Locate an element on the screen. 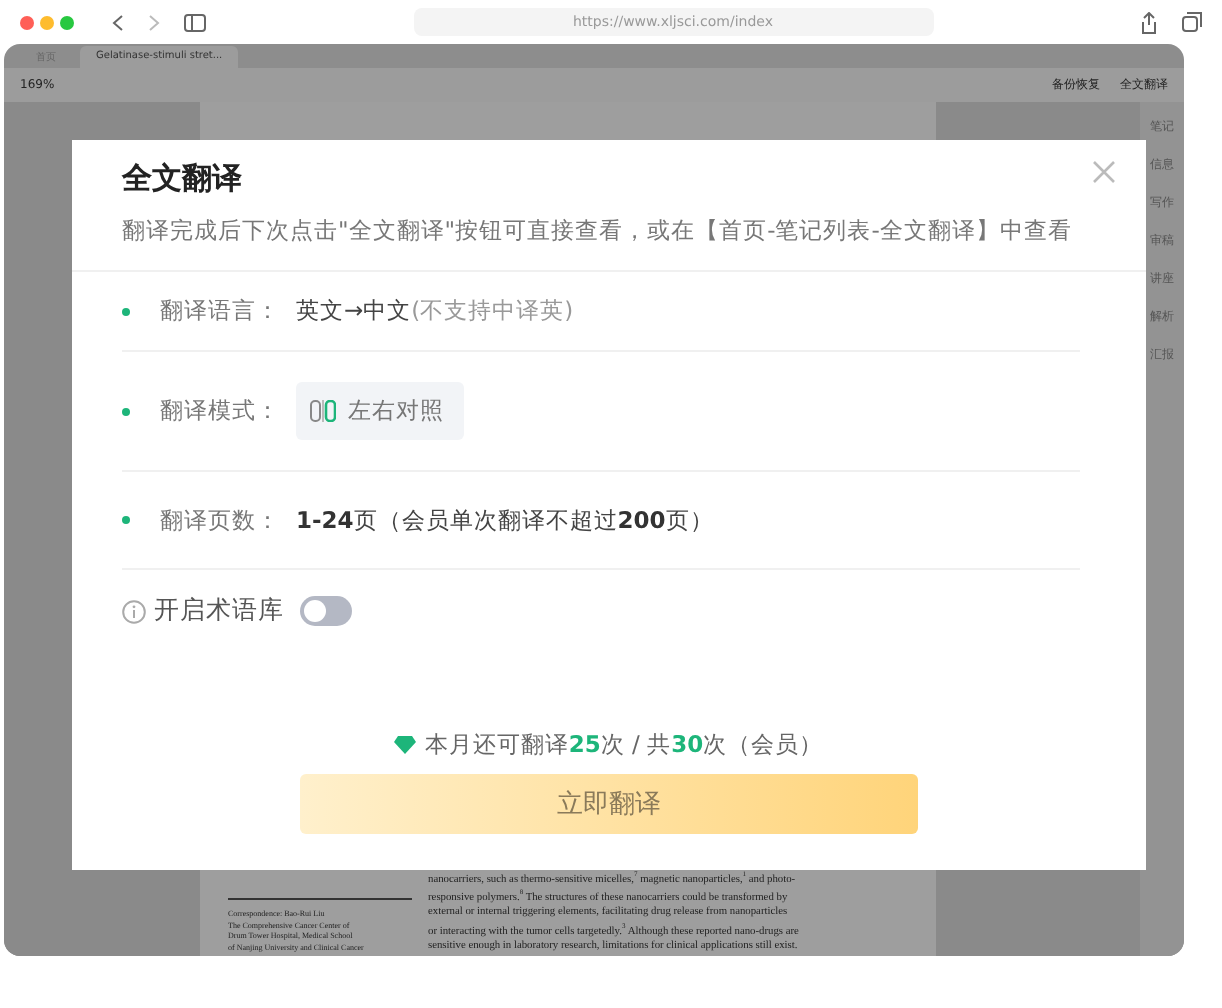 The image size is (1222, 1008). row-label: 翻译页数： is located at coordinates (220, 520).